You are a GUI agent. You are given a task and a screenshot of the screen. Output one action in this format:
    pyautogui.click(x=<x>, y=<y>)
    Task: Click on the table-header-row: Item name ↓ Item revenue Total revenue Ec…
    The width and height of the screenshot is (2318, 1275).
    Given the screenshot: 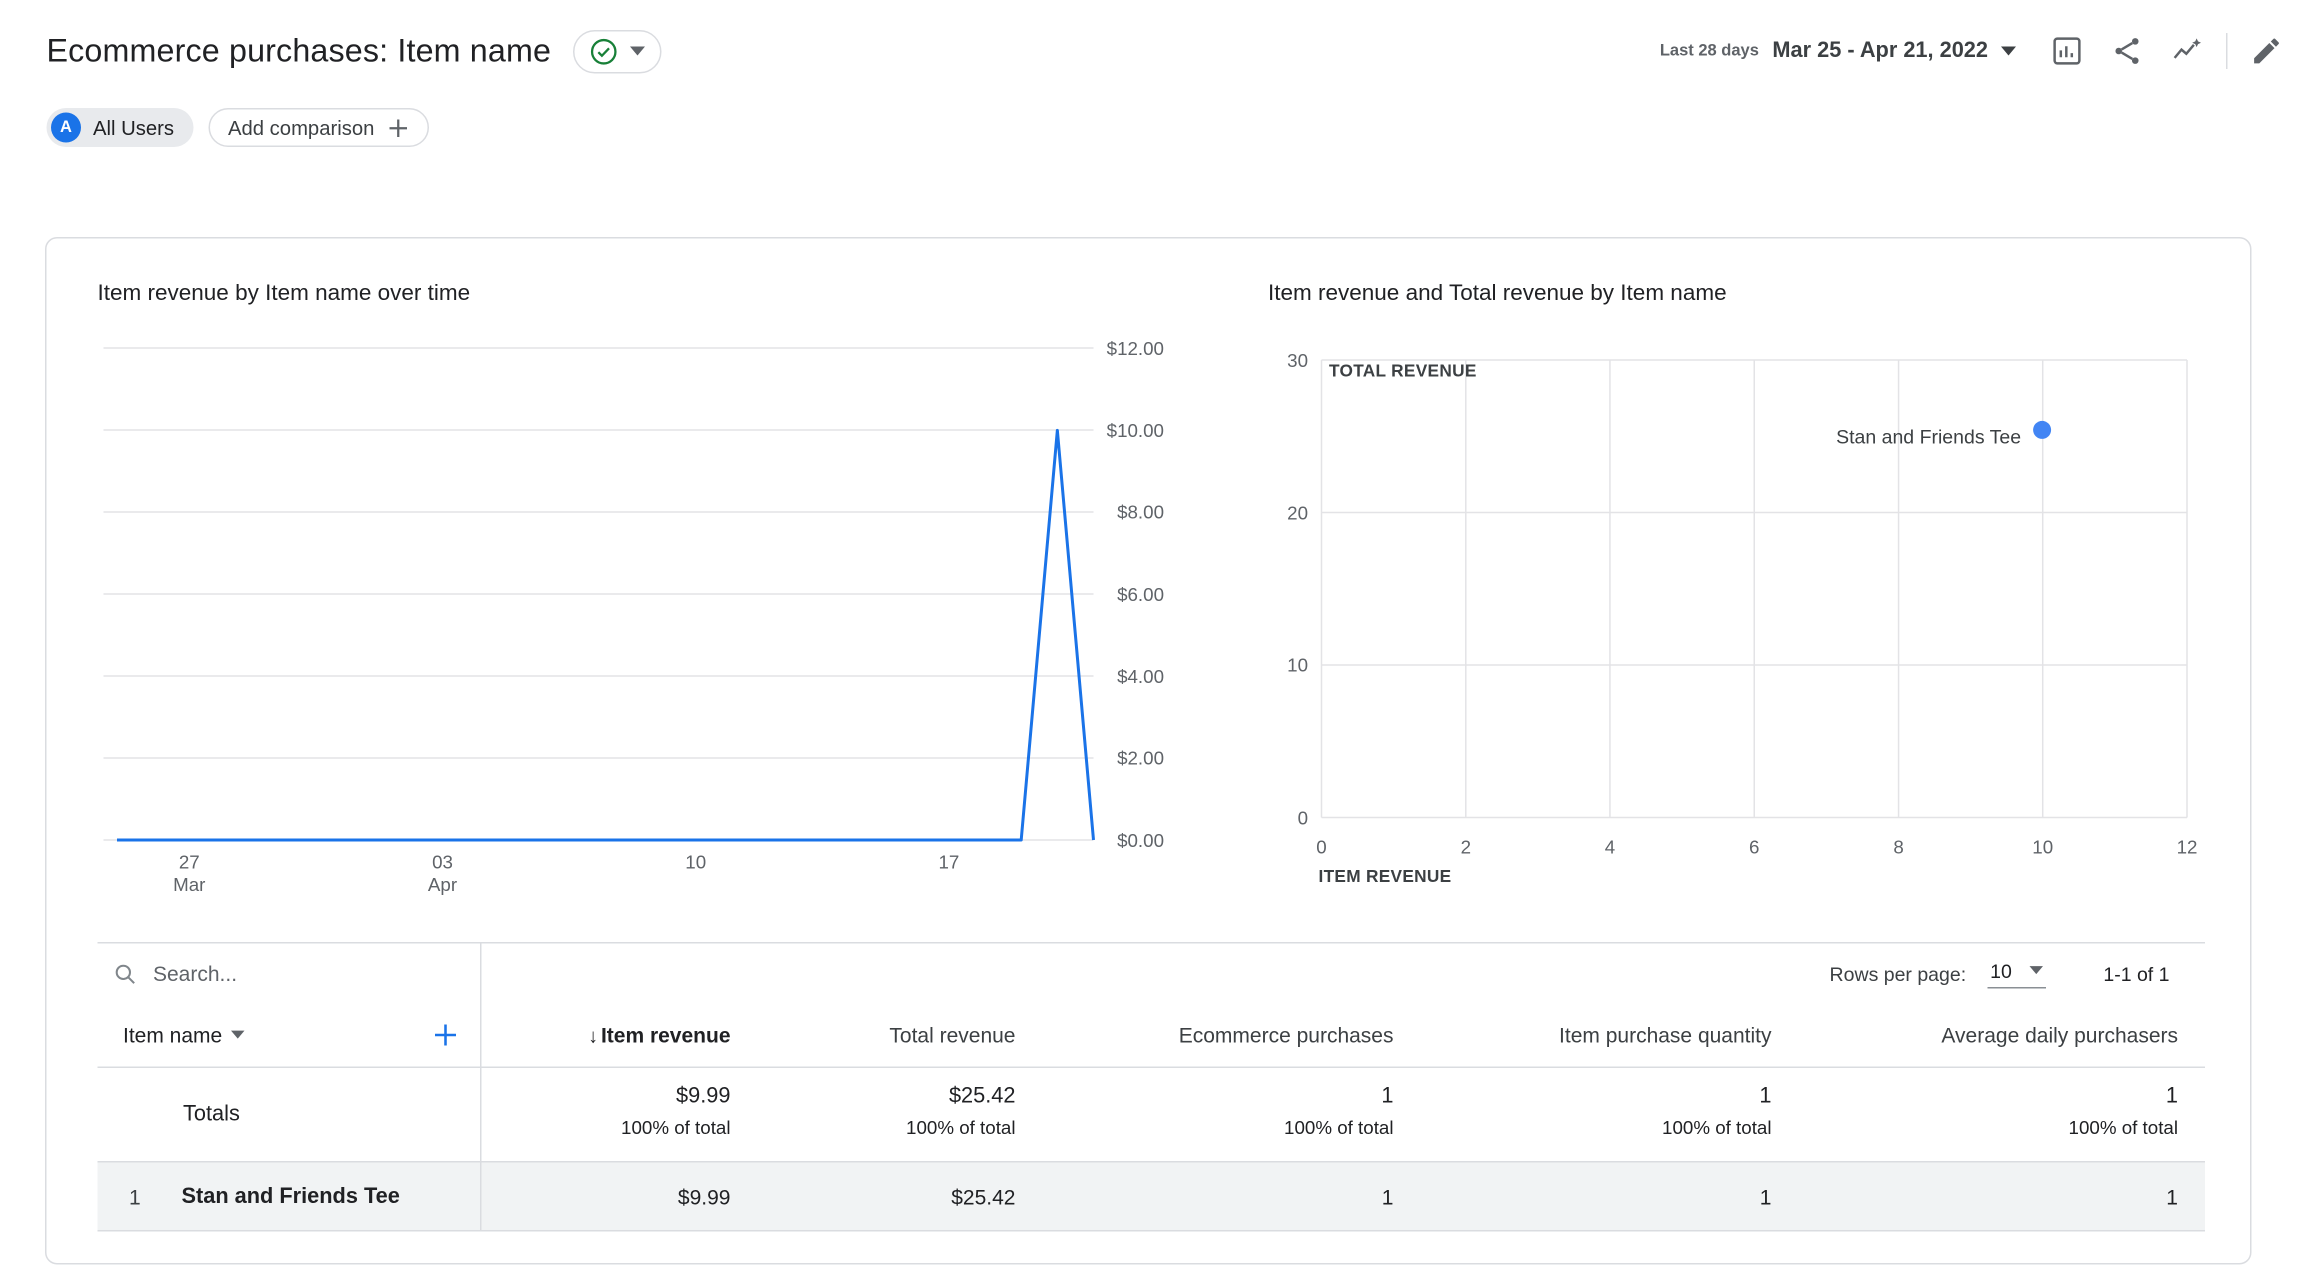 What is the action you would take?
    pyautogui.click(x=1153, y=1035)
    